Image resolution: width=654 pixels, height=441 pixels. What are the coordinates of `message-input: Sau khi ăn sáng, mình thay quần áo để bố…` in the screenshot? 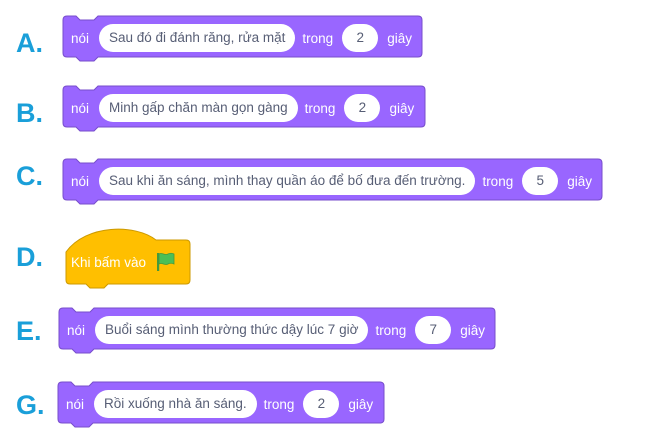 It's located at (287, 181).